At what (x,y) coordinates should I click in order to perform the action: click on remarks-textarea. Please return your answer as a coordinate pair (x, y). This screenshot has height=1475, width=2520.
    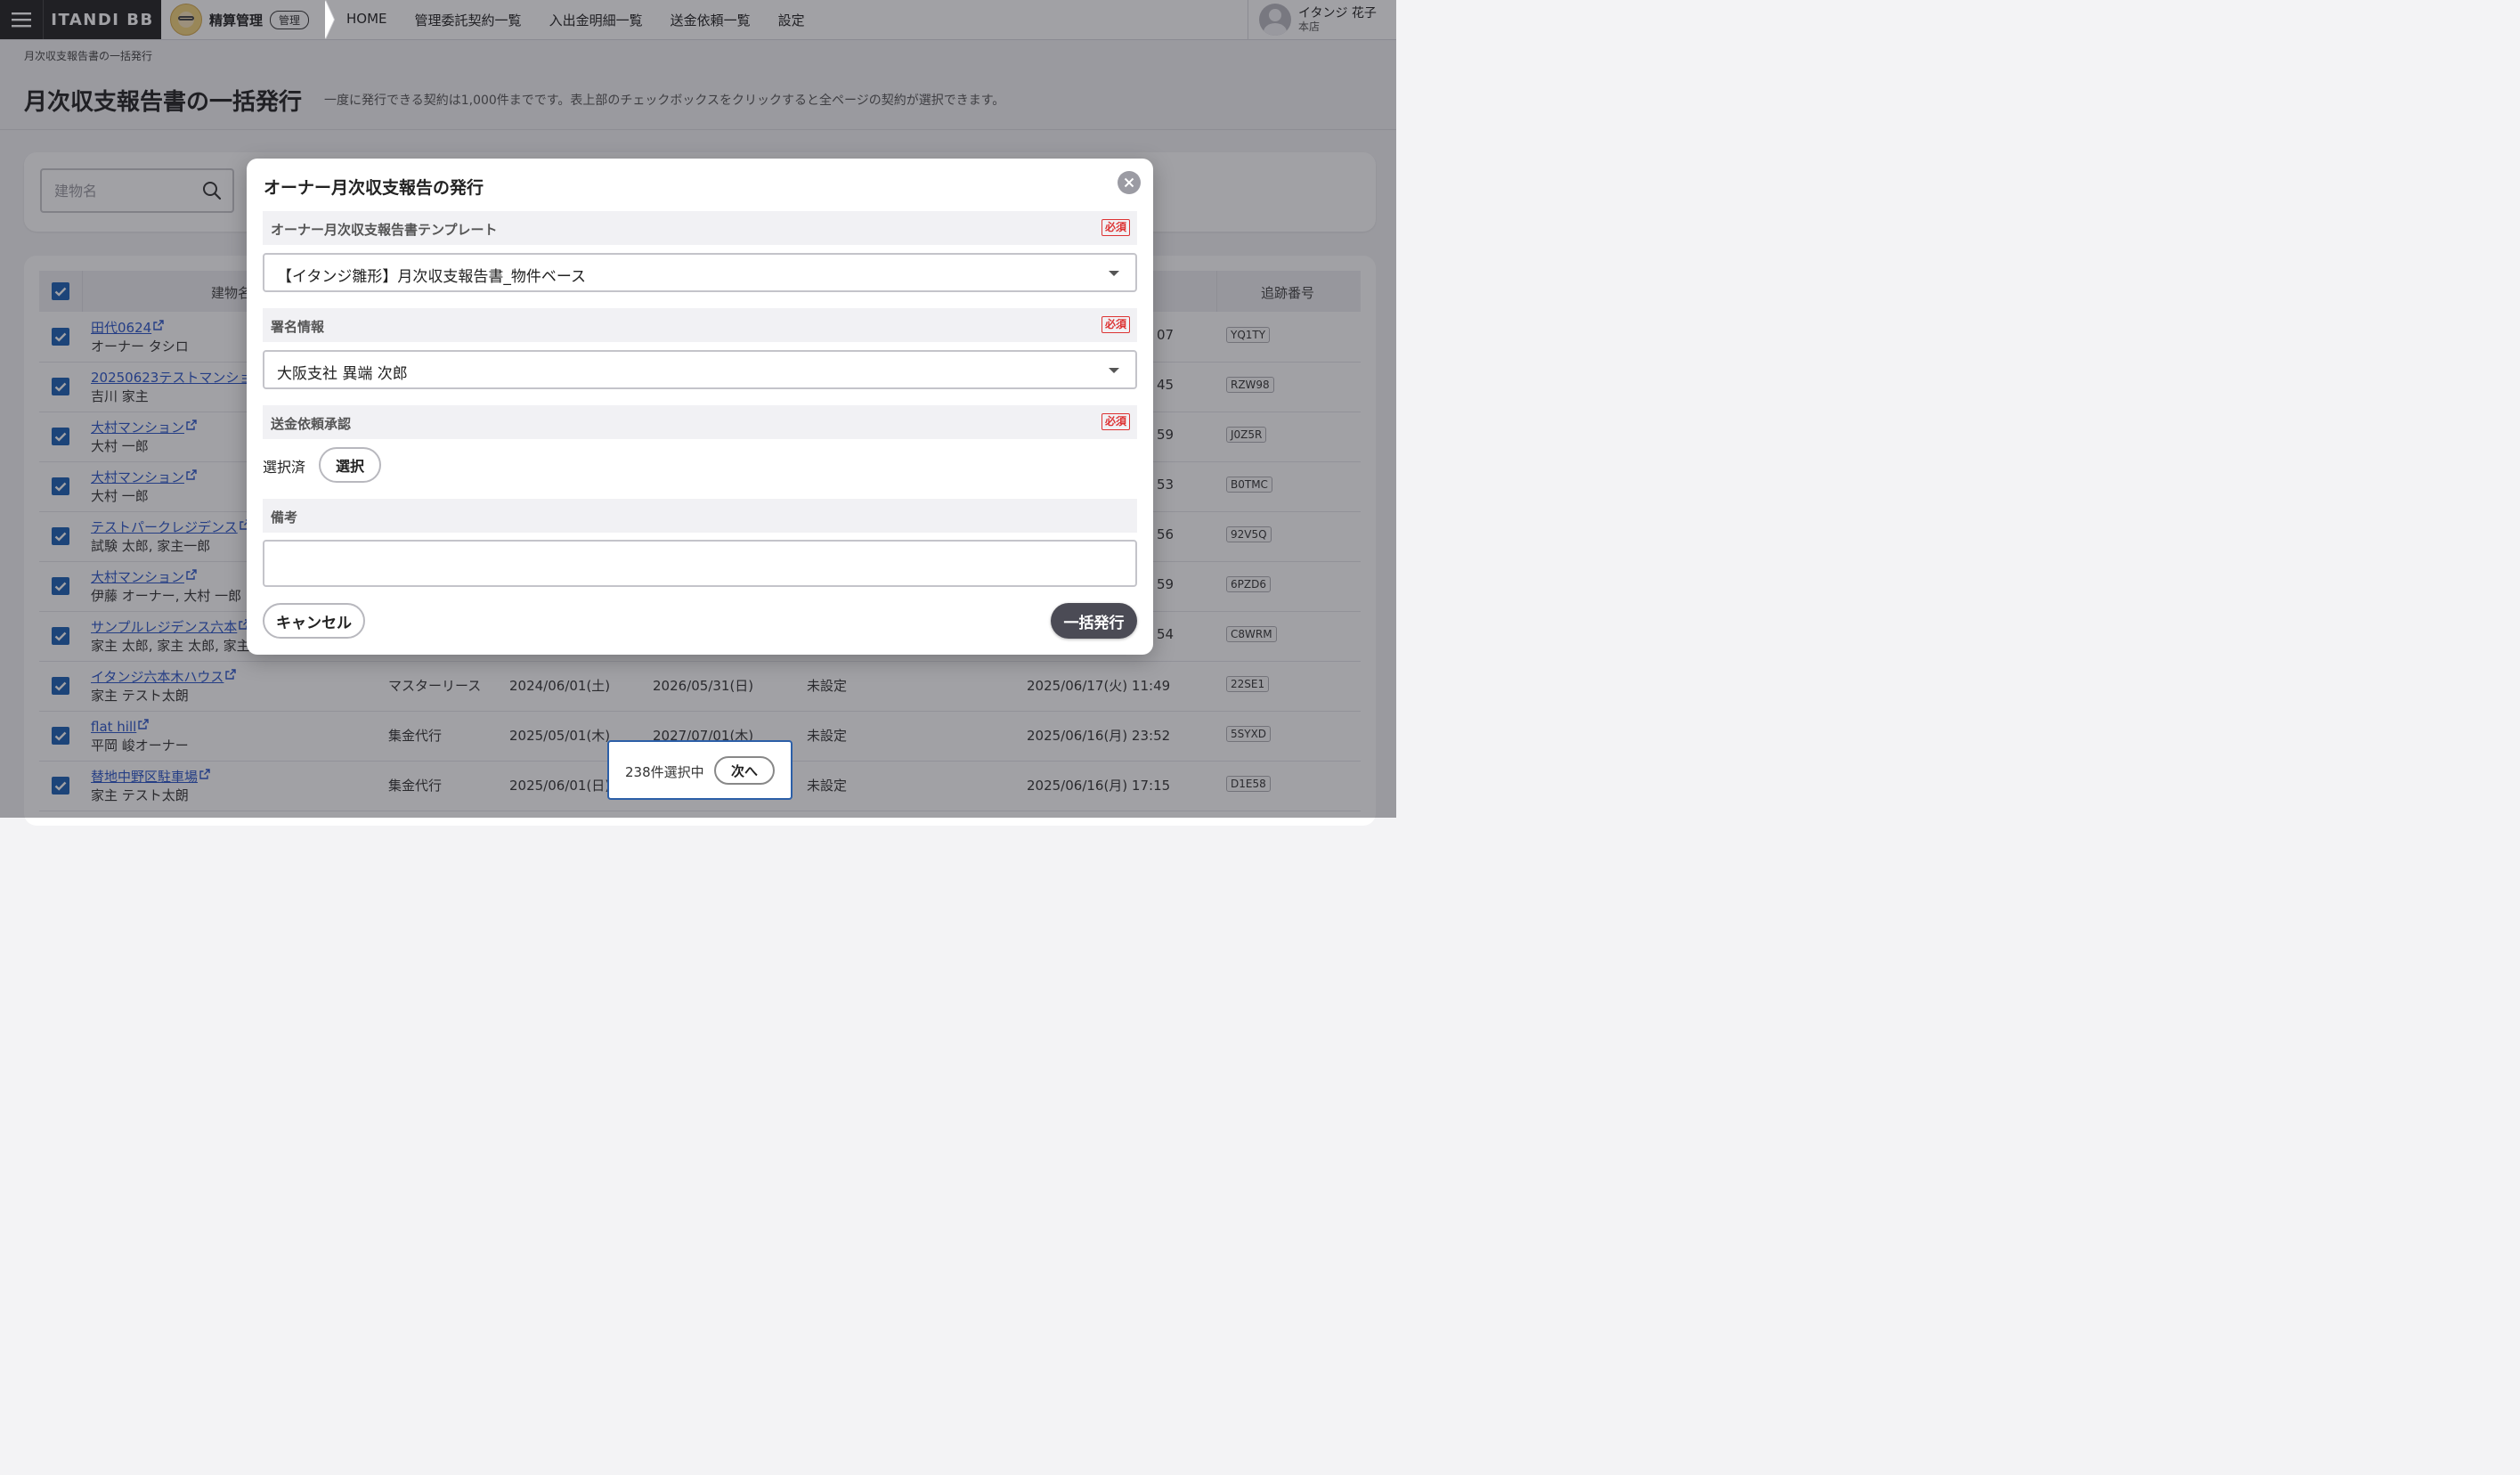
    Looking at the image, I should click on (700, 563).